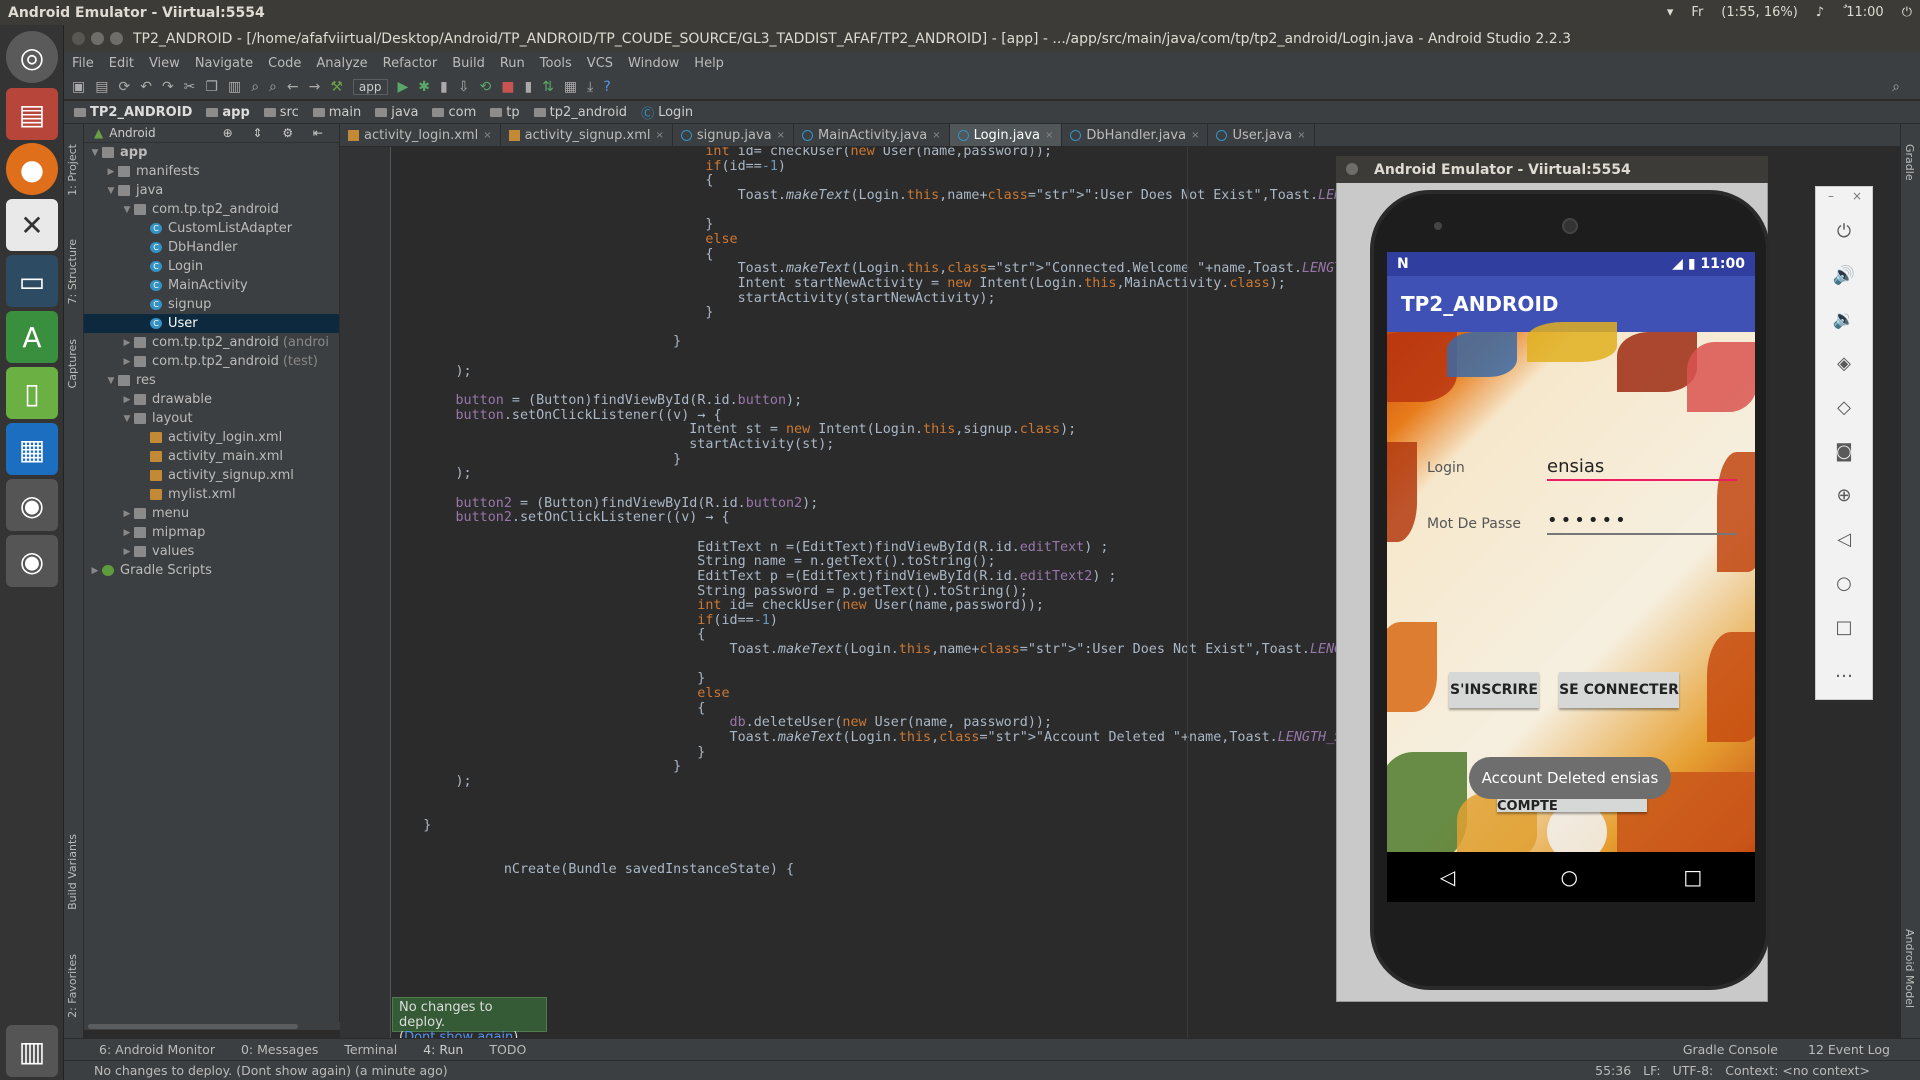 The width and height of the screenshot is (1920, 1080). What do you see at coordinates (72, 986) in the screenshot?
I see `tool-tab-favorites: 2: Favorites` at bounding box center [72, 986].